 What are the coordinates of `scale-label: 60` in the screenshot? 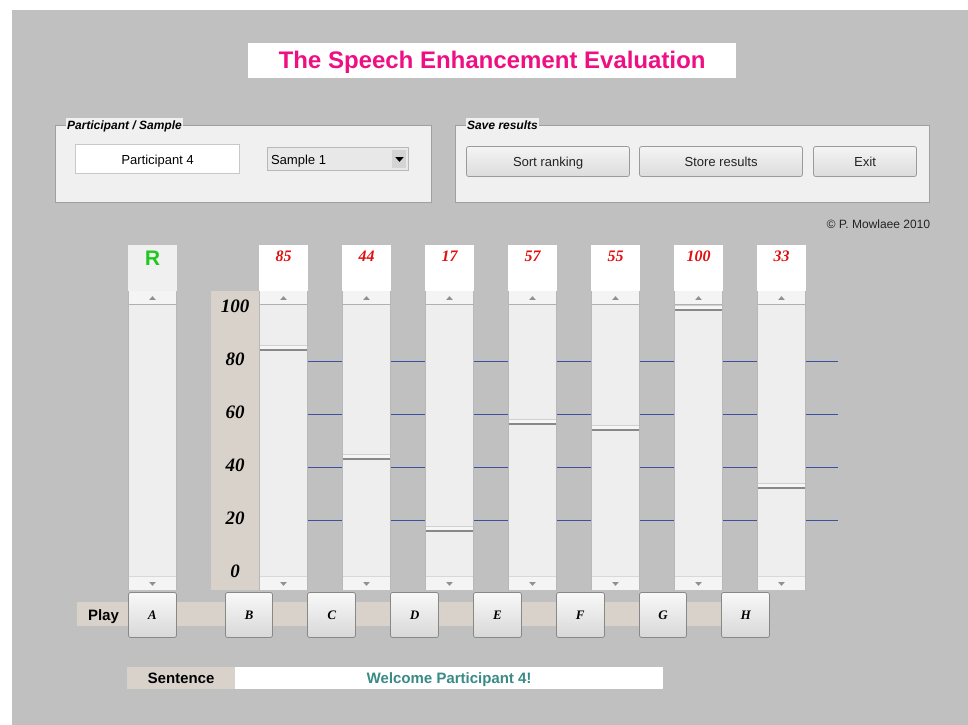 It's located at (235, 413).